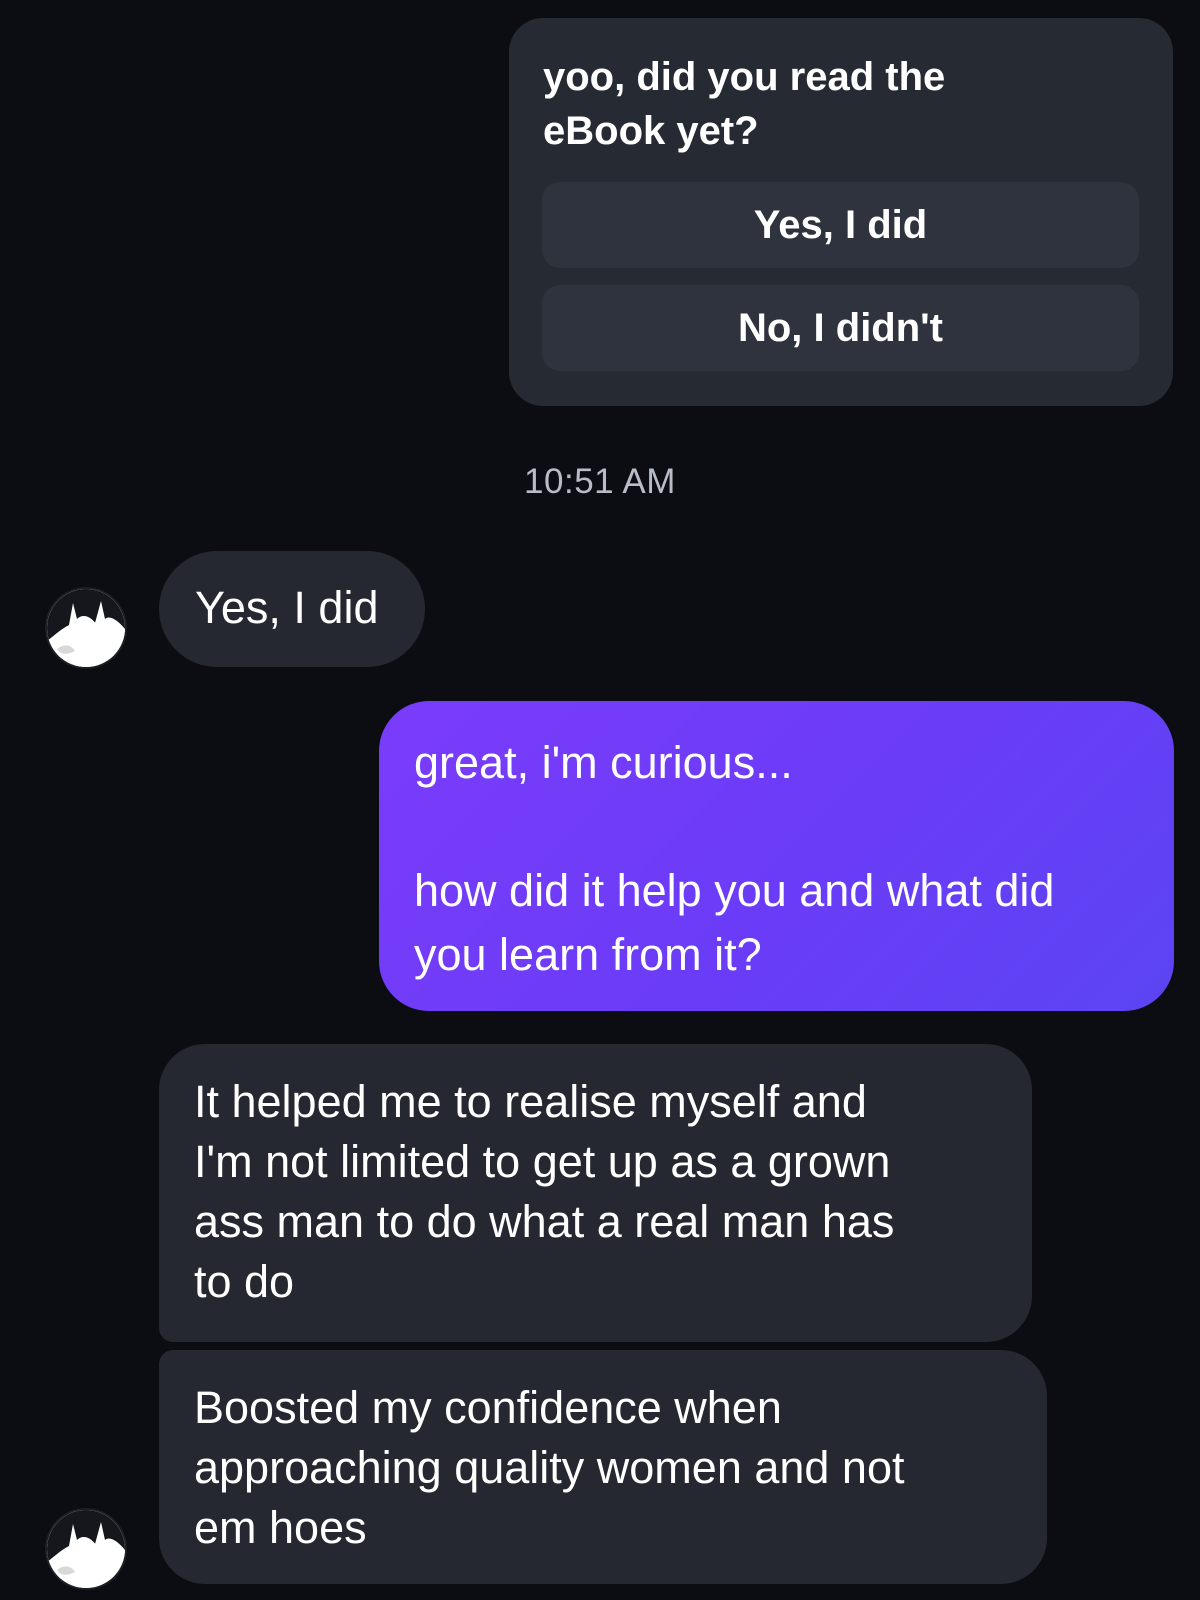 This screenshot has height=1600, width=1200. Describe the element at coordinates (840, 328) in the screenshot. I see `quick-reply-no-button: No, I didn't` at that location.